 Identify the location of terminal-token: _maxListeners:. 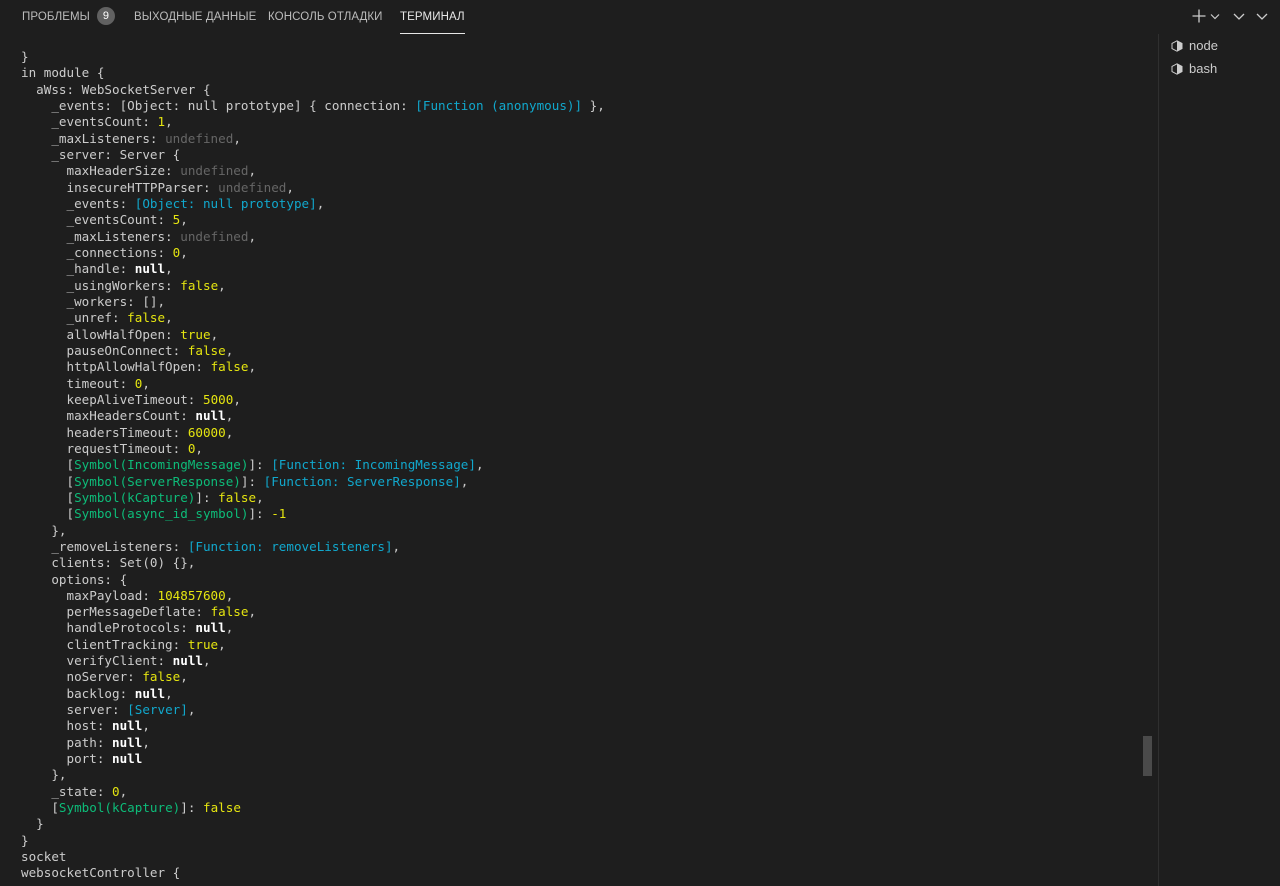
(101, 236).